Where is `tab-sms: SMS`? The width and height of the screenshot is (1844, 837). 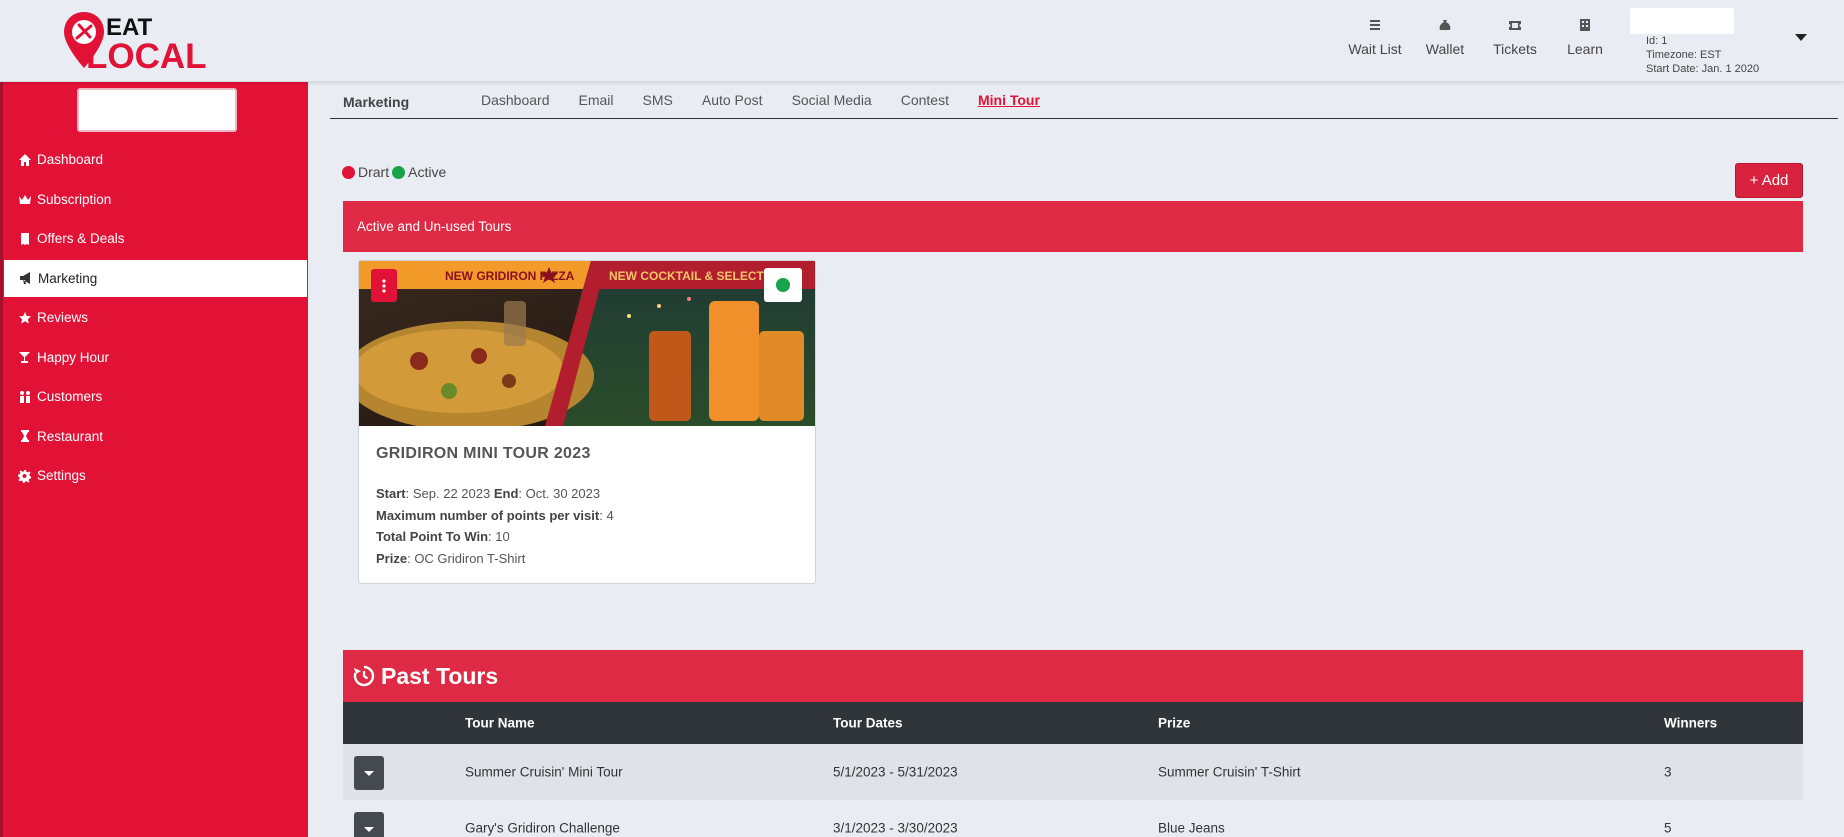 tab-sms: SMS is located at coordinates (658, 100).